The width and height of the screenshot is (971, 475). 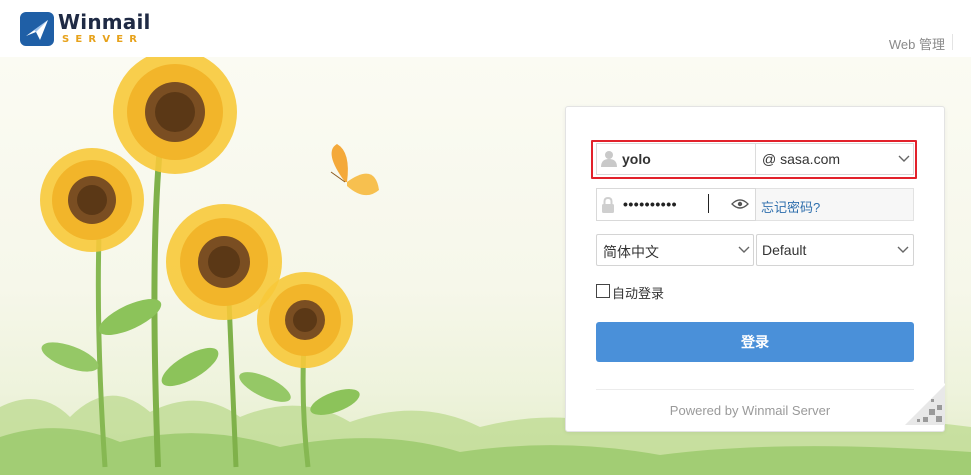 What do you see at coordinates (924, 404) in the screenshot?
I see `qr-code-corner-icon` at bounding box center [924, 404].